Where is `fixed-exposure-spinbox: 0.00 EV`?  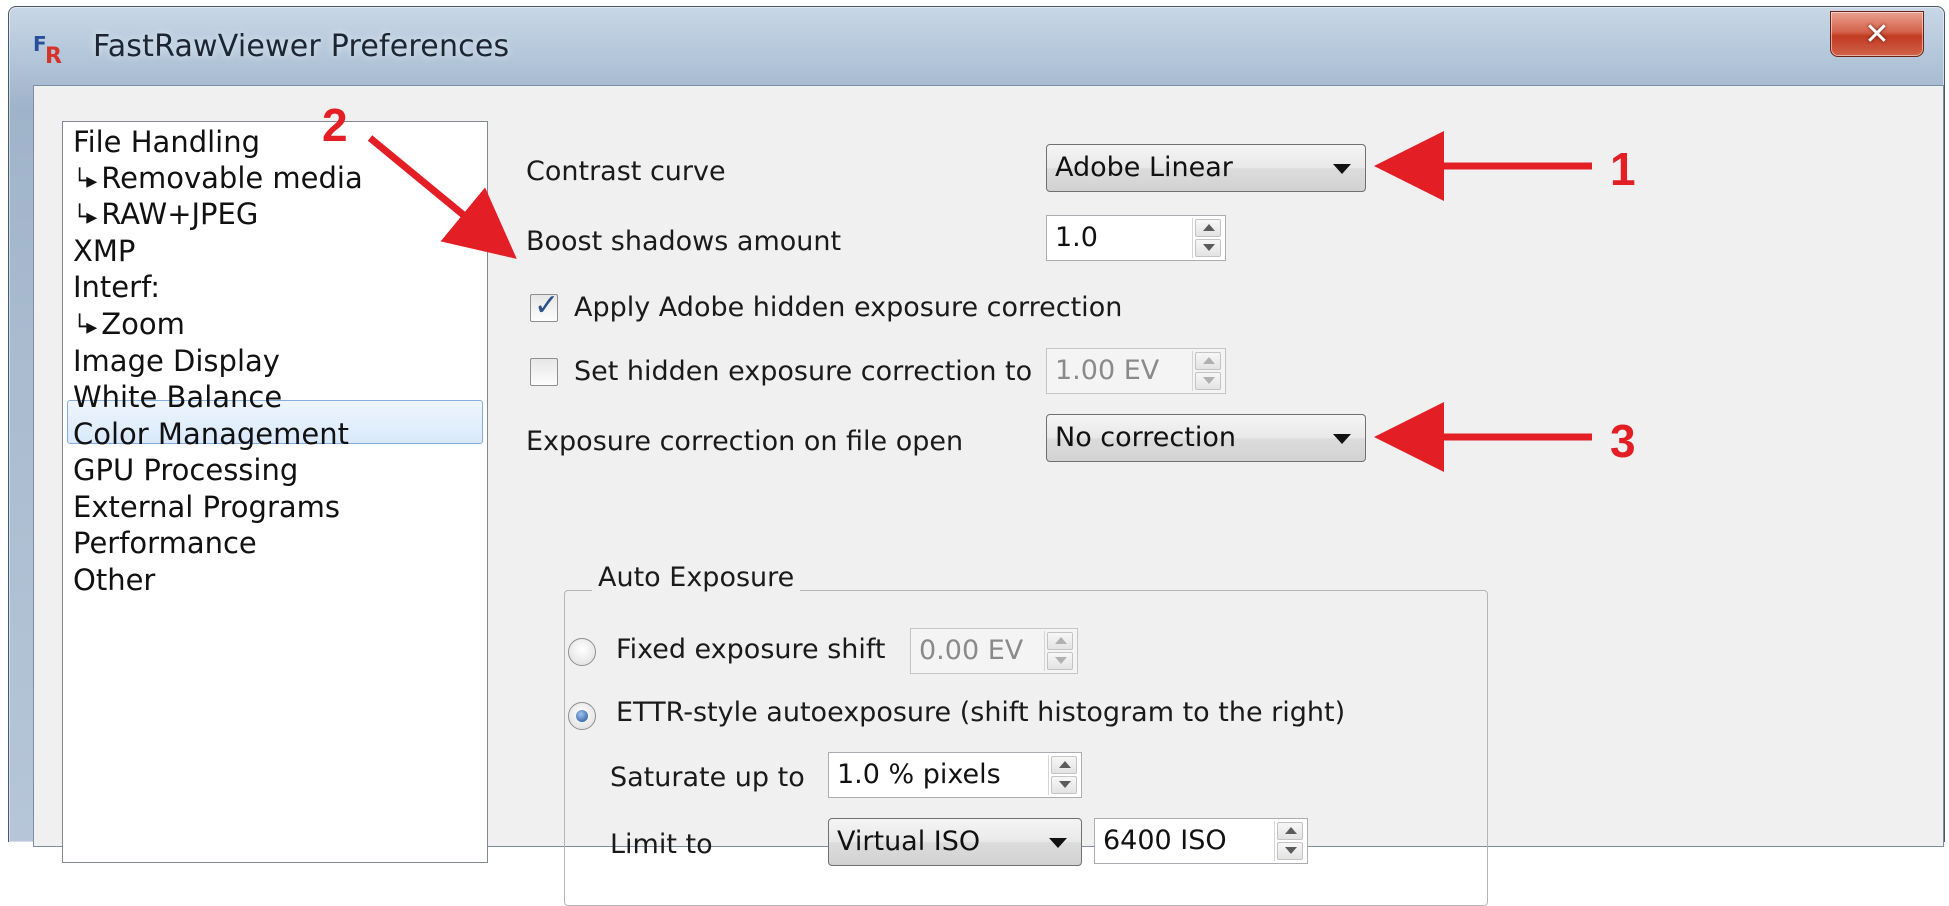 fixed-exposure-spinbox: 0.00 EV is located at coordinates (994, 651).